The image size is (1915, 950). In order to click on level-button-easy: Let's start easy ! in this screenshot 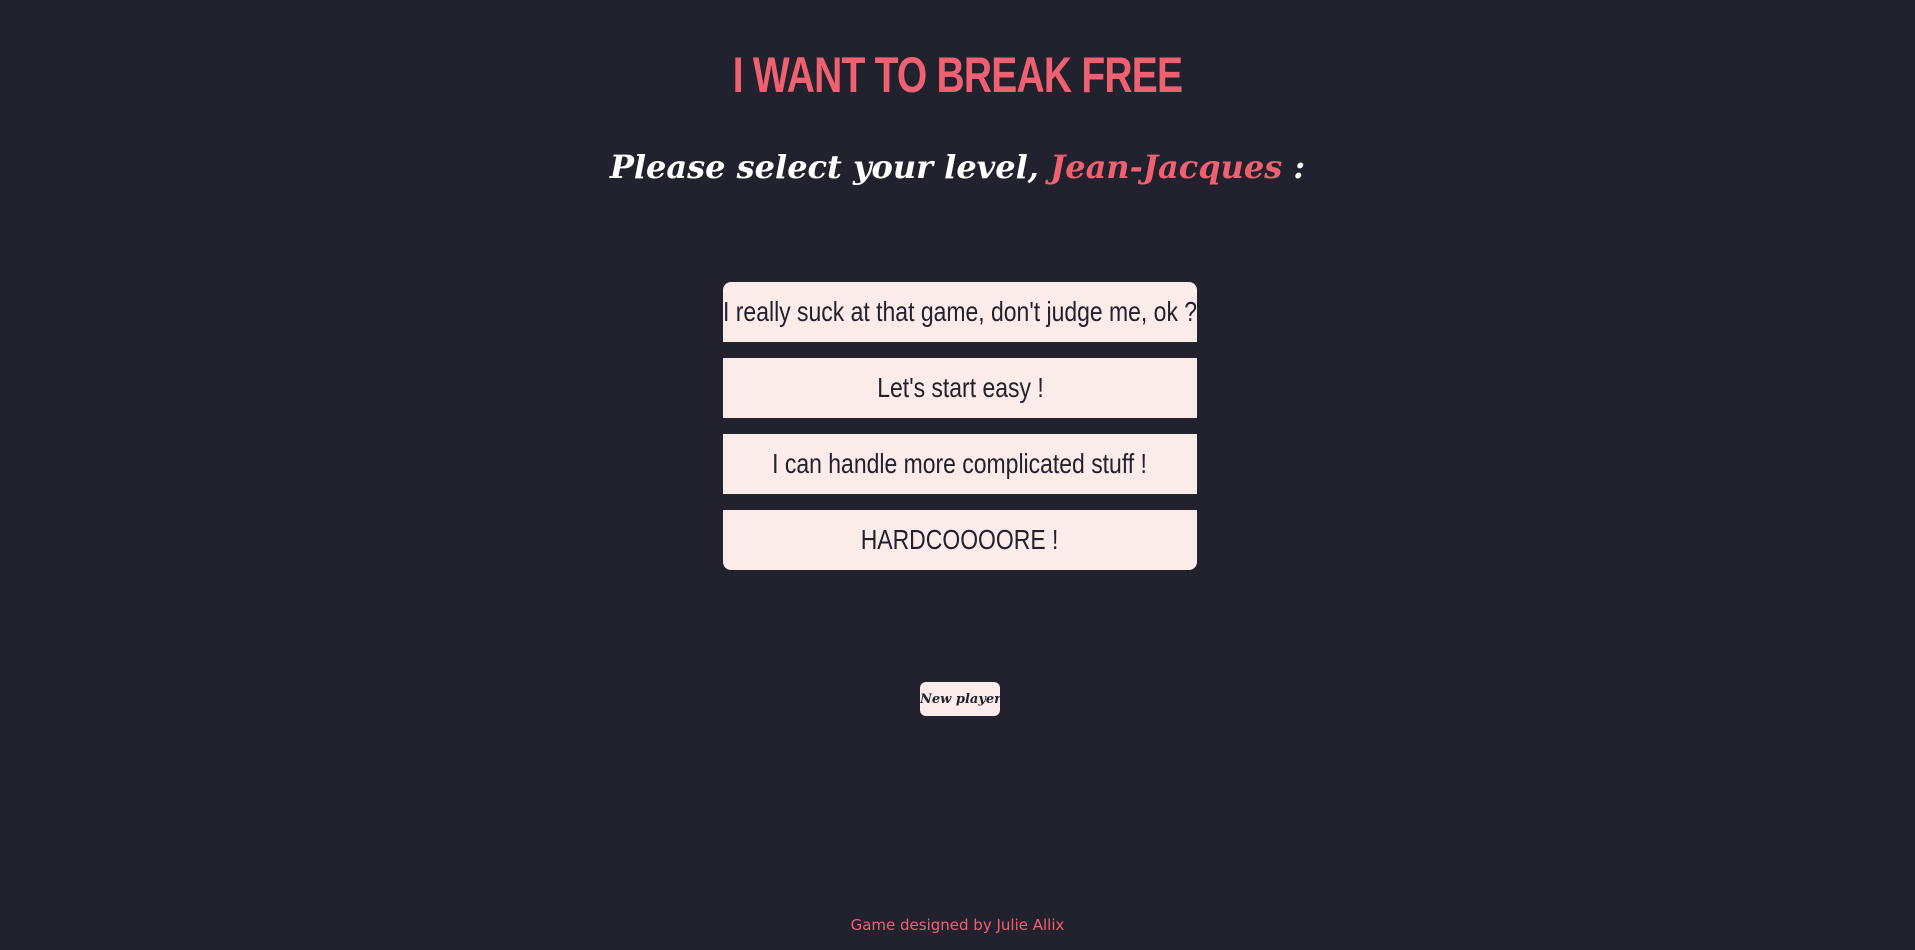, I will do `click(960, 388)`.